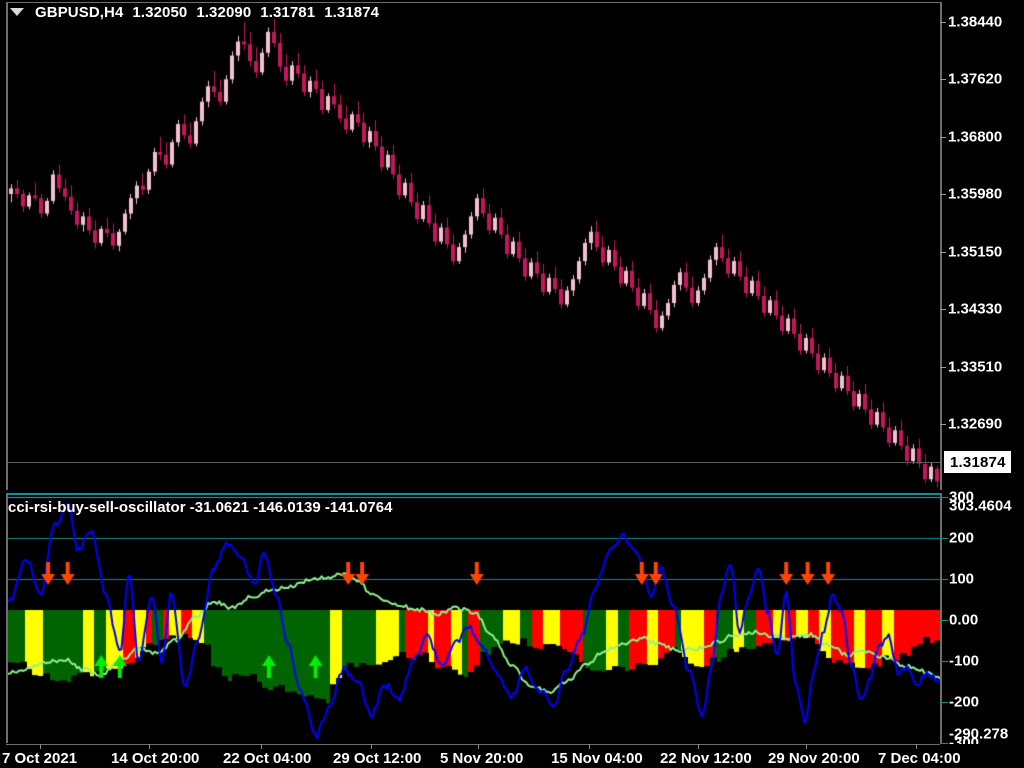  What do you see at coordinates (358, 507) in the screenshot?
I see `indicator-value-3: -141.0764` at bounding box center [358, 507].